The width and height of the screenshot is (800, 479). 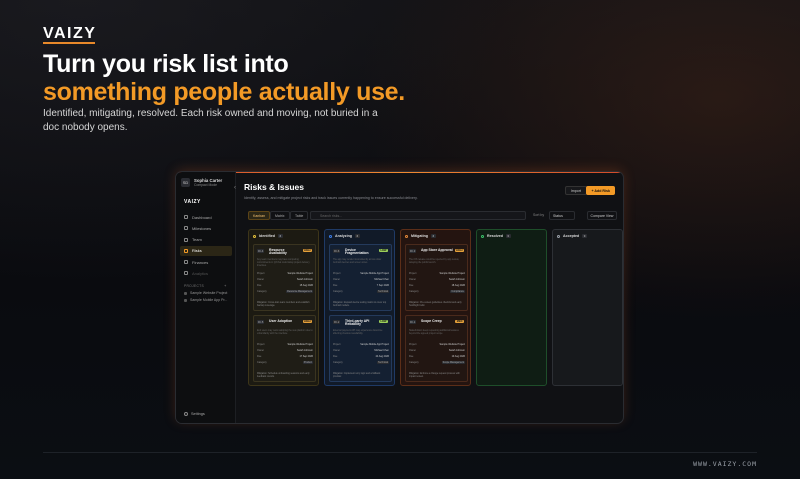 I want to click on field-value: 17 Sep 2026, so click(x=306, y=356).